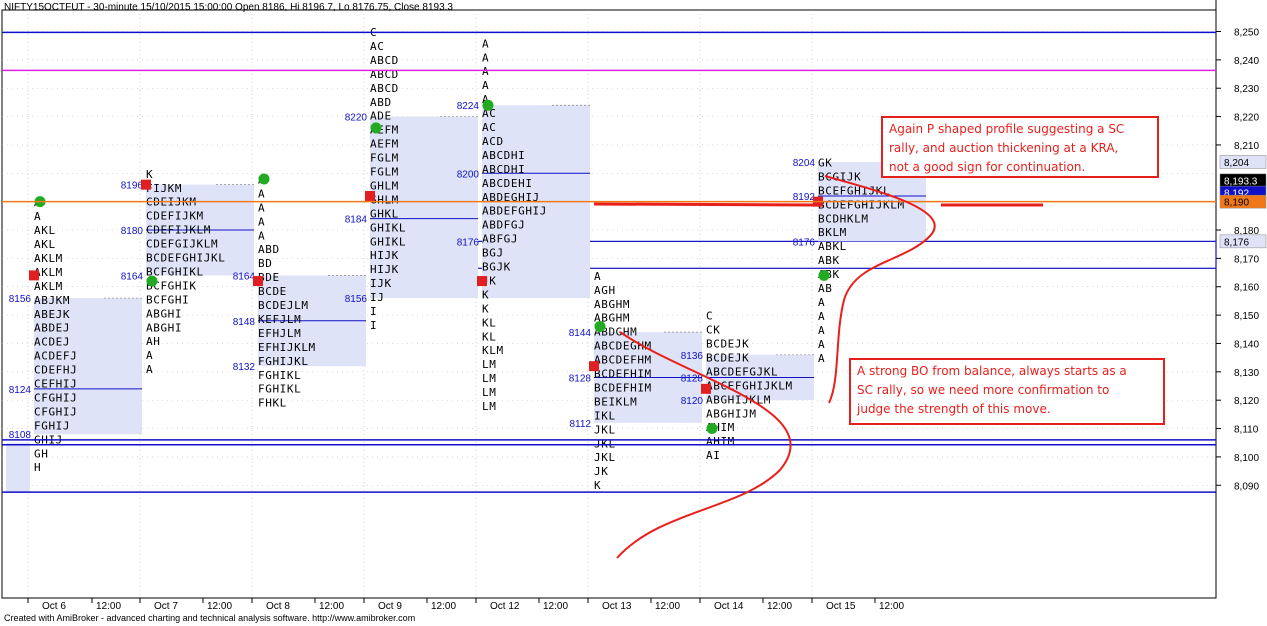 The image size is (1267, 626). Describe the element at coordinates (503, 155) in the screenshot. I see `profile-row: ABCDHI` at that location.